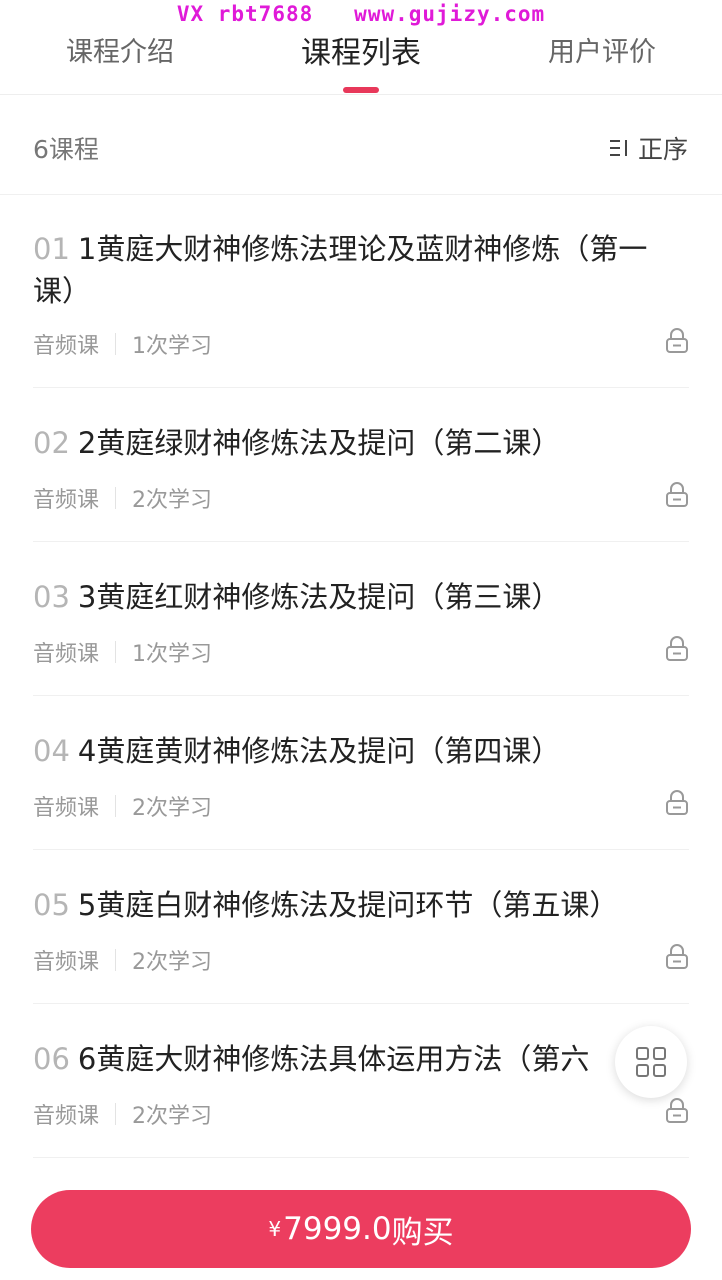 Image resolution: width=722 pixels, height=1280 pixels. I want to click on course-index: 04, so click(51, 751).